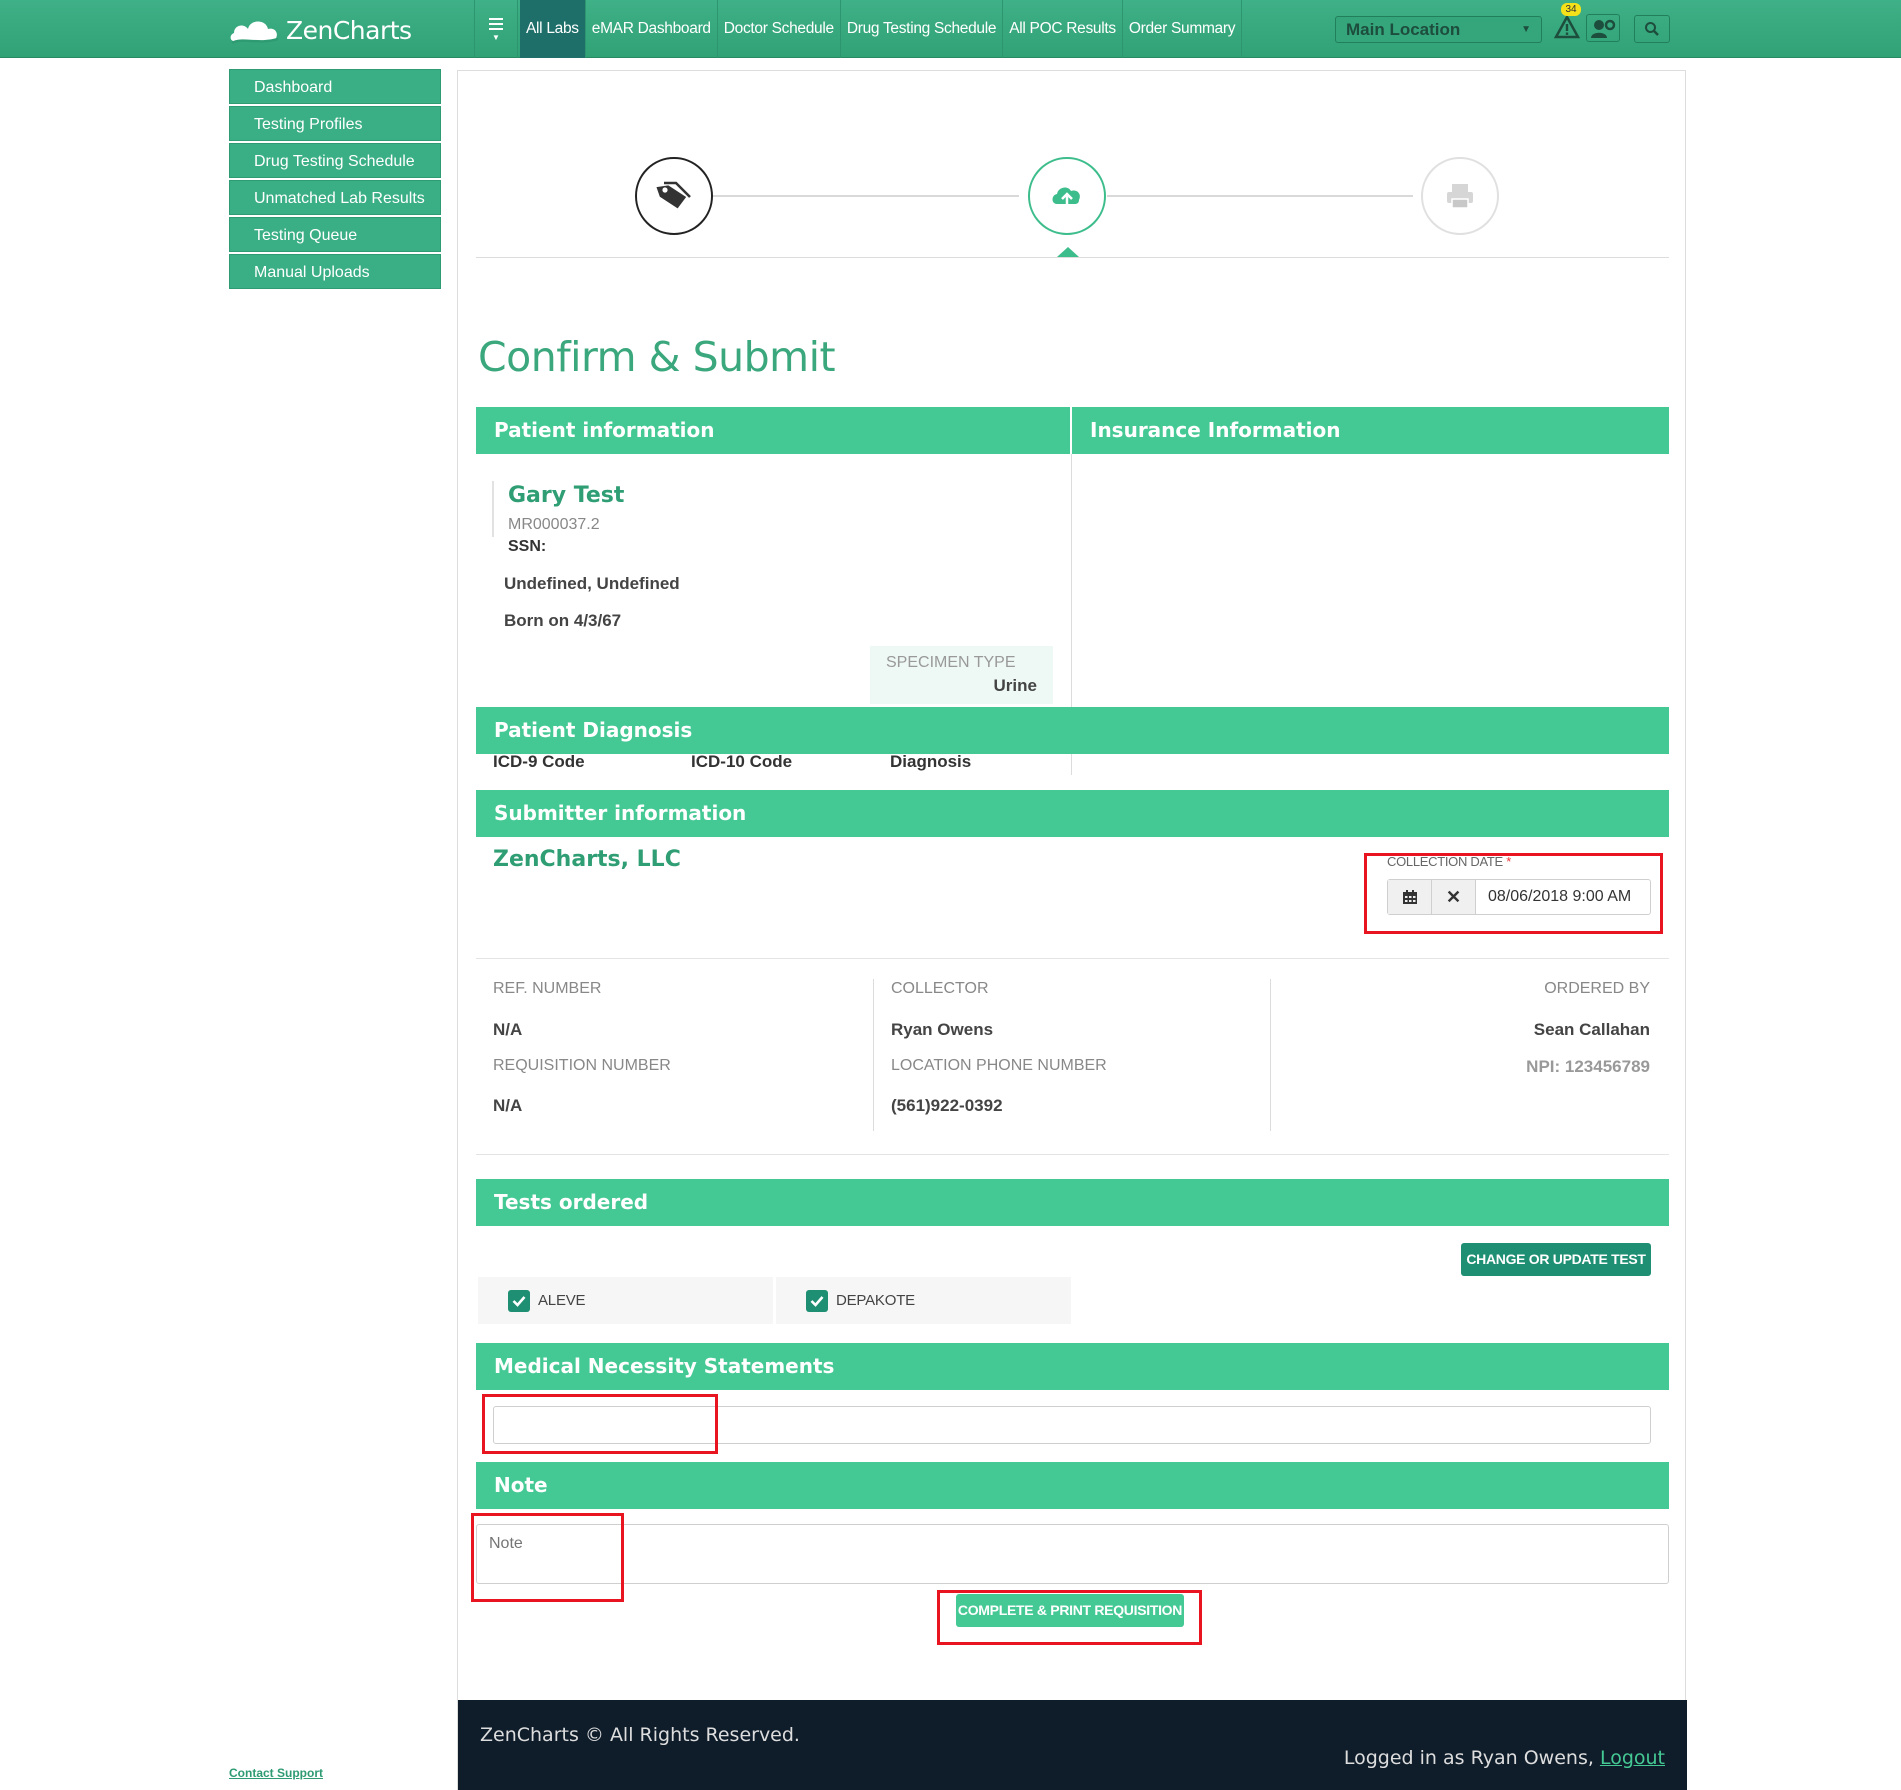 Image resolution: width=1901 pixels, height=1790 pixels. What do you see at coordinates (1068, 252) in the screenshot?
I see `current-step-pointer` at bounding box center [1068, 252].